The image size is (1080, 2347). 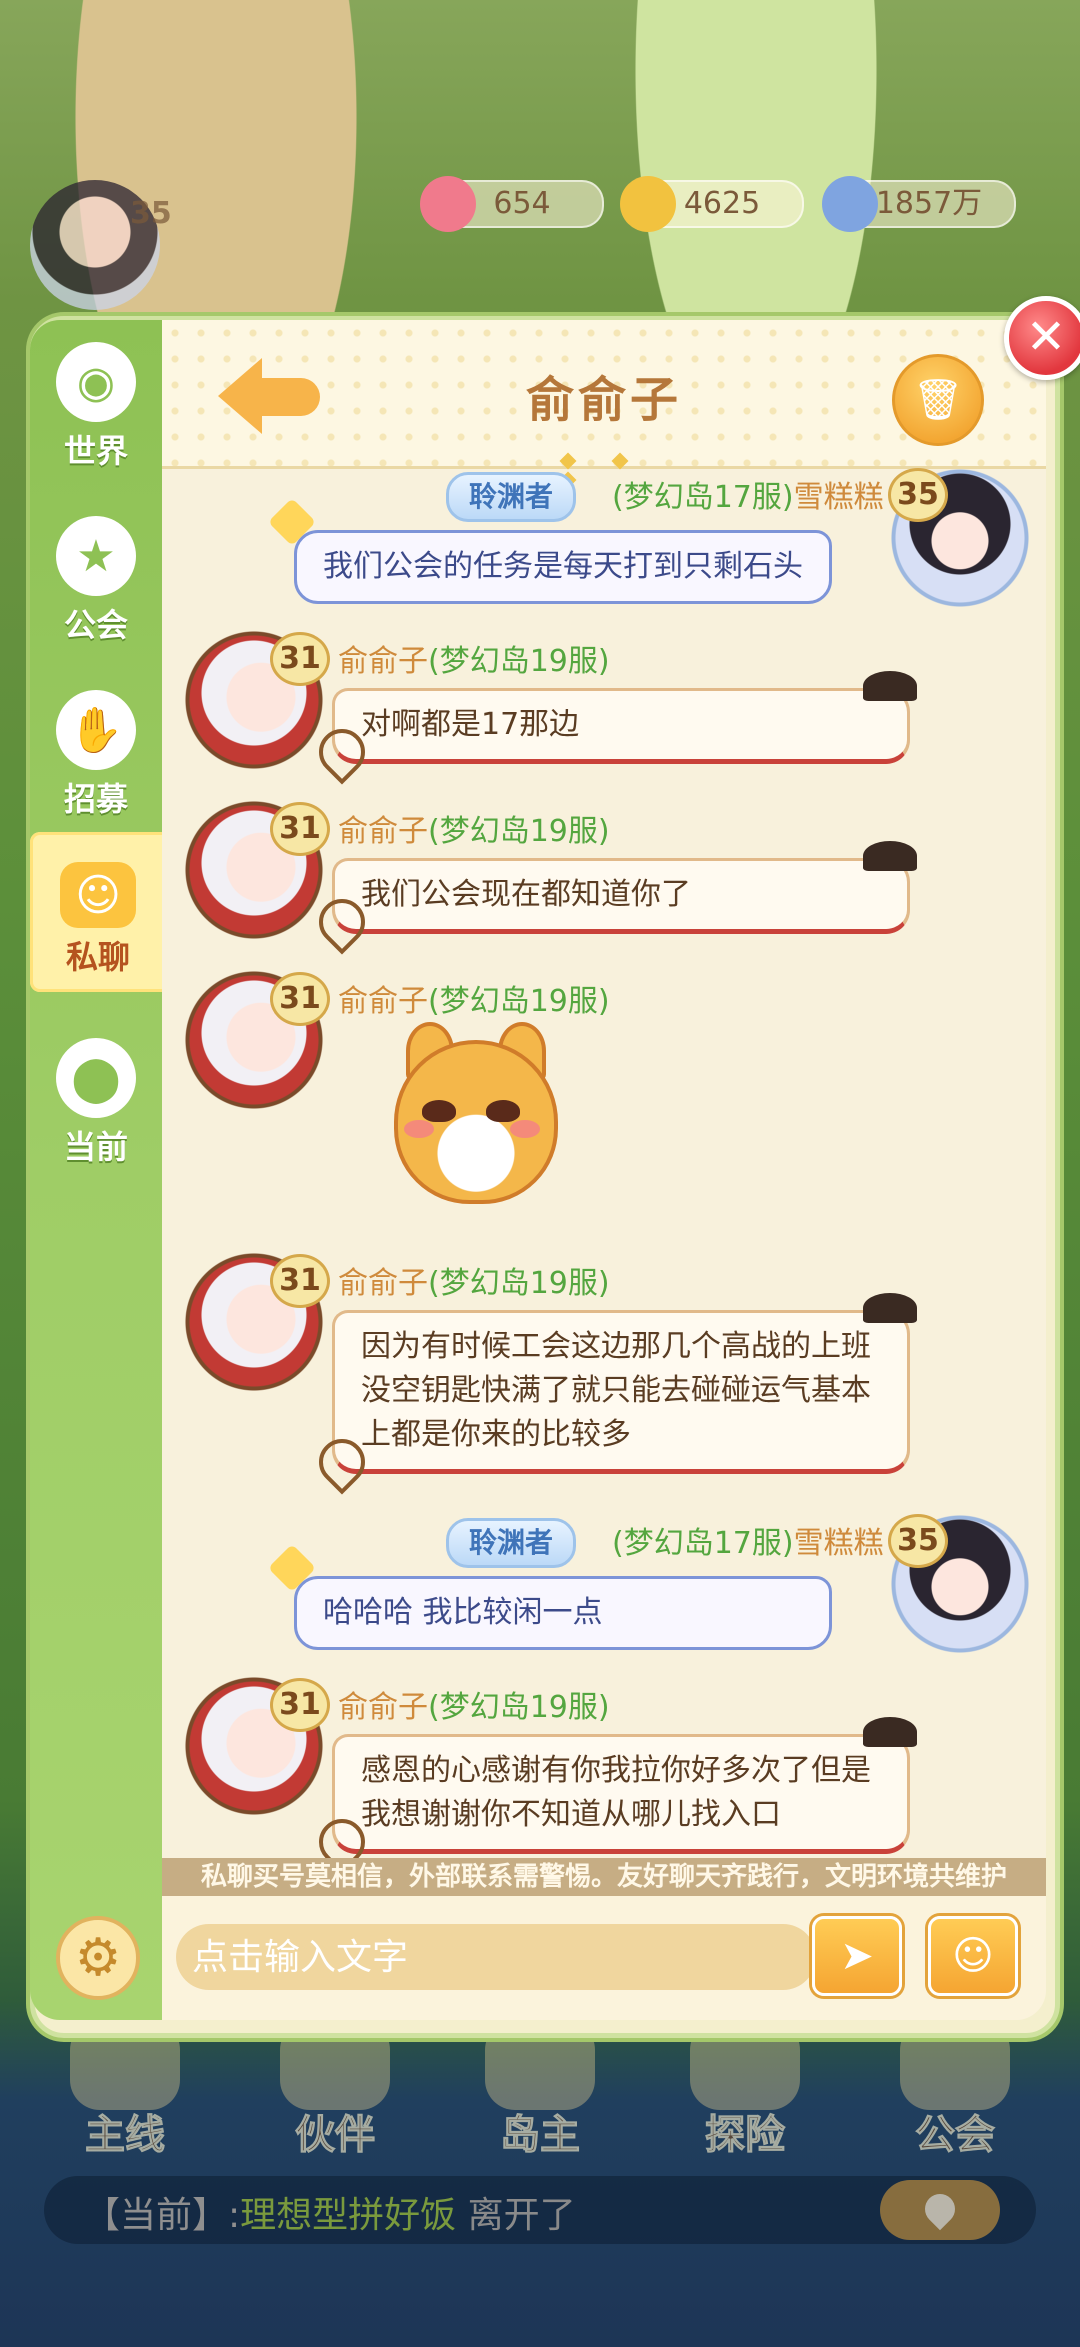 I want to click on resource-bar: 654 4625 1857万, so click(x=540, y=208).